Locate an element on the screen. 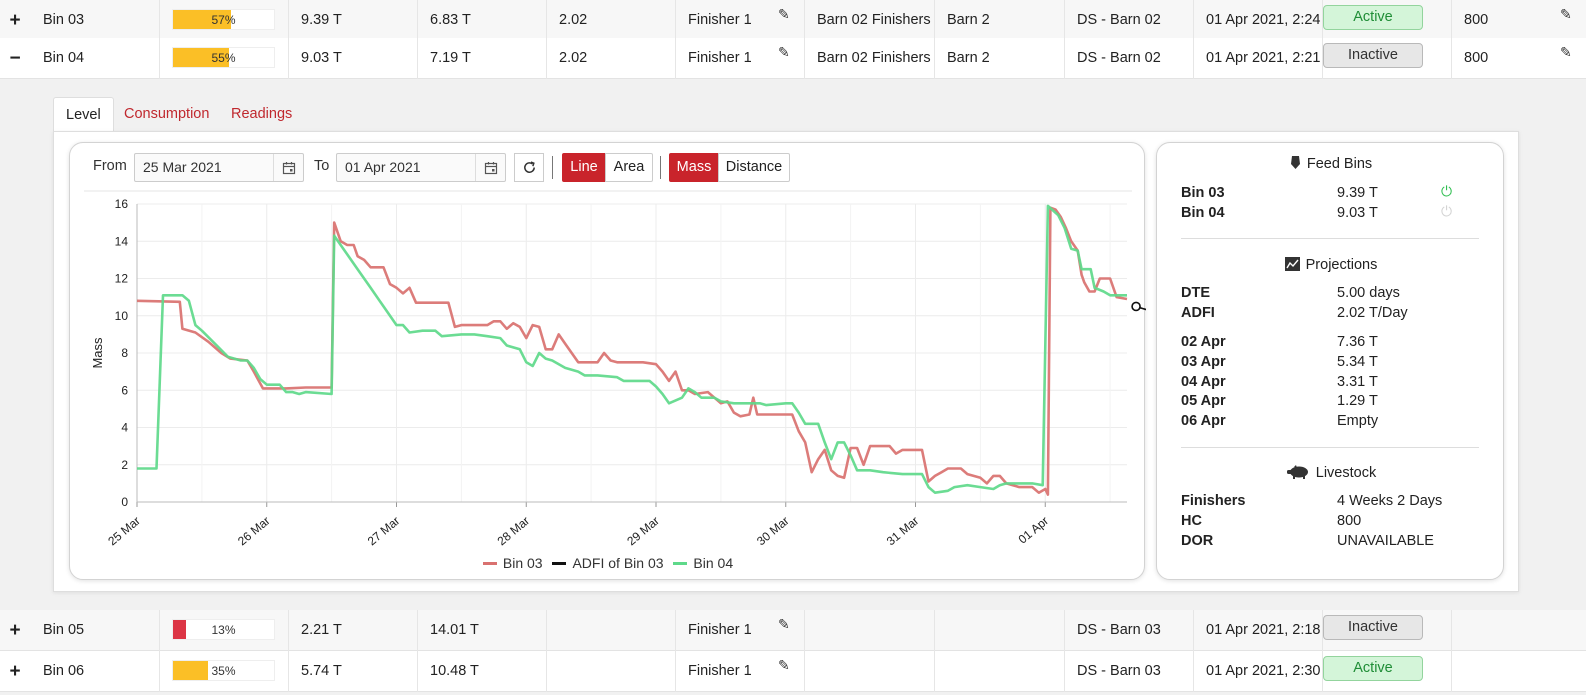  x-tick-label: 28 Mar is located at coordinates (514, 531).